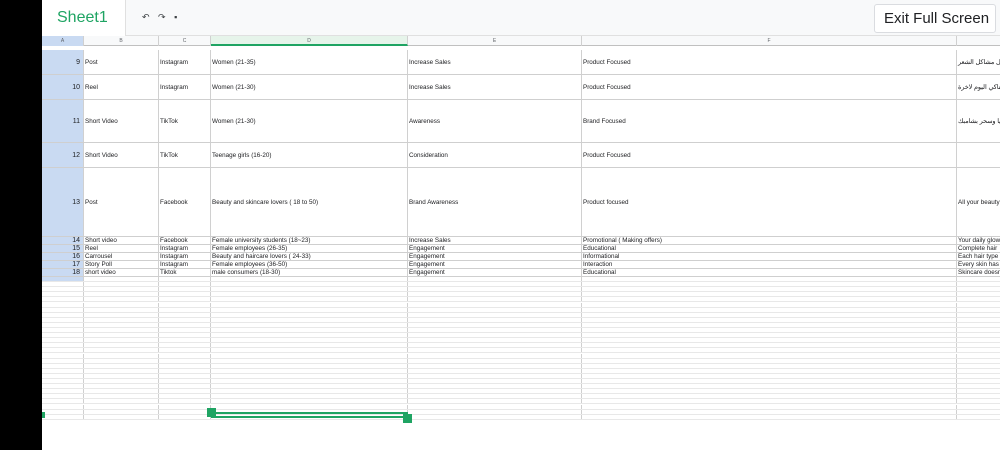 Image resolution: width=1000 pixels, height=450 pixels. I want to click on cell-platform: Tiktok, so click(185, 272).